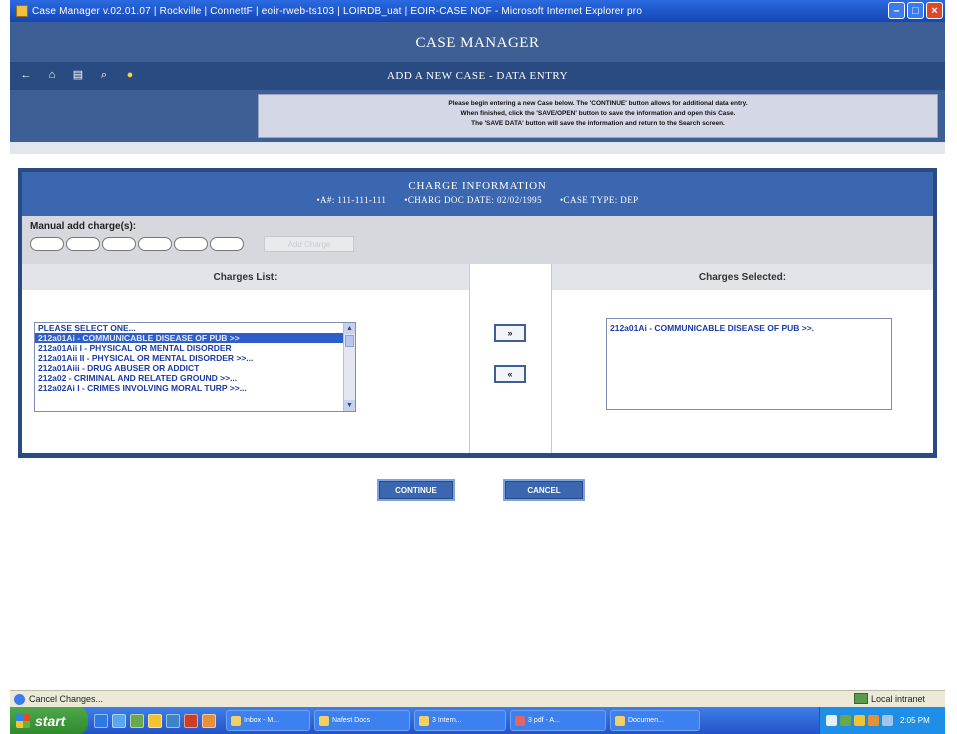  Describe the element at coordinates (477, 698) in the screenshot. I see `status-bar: Cancel Changes... Local intranet` at that location.